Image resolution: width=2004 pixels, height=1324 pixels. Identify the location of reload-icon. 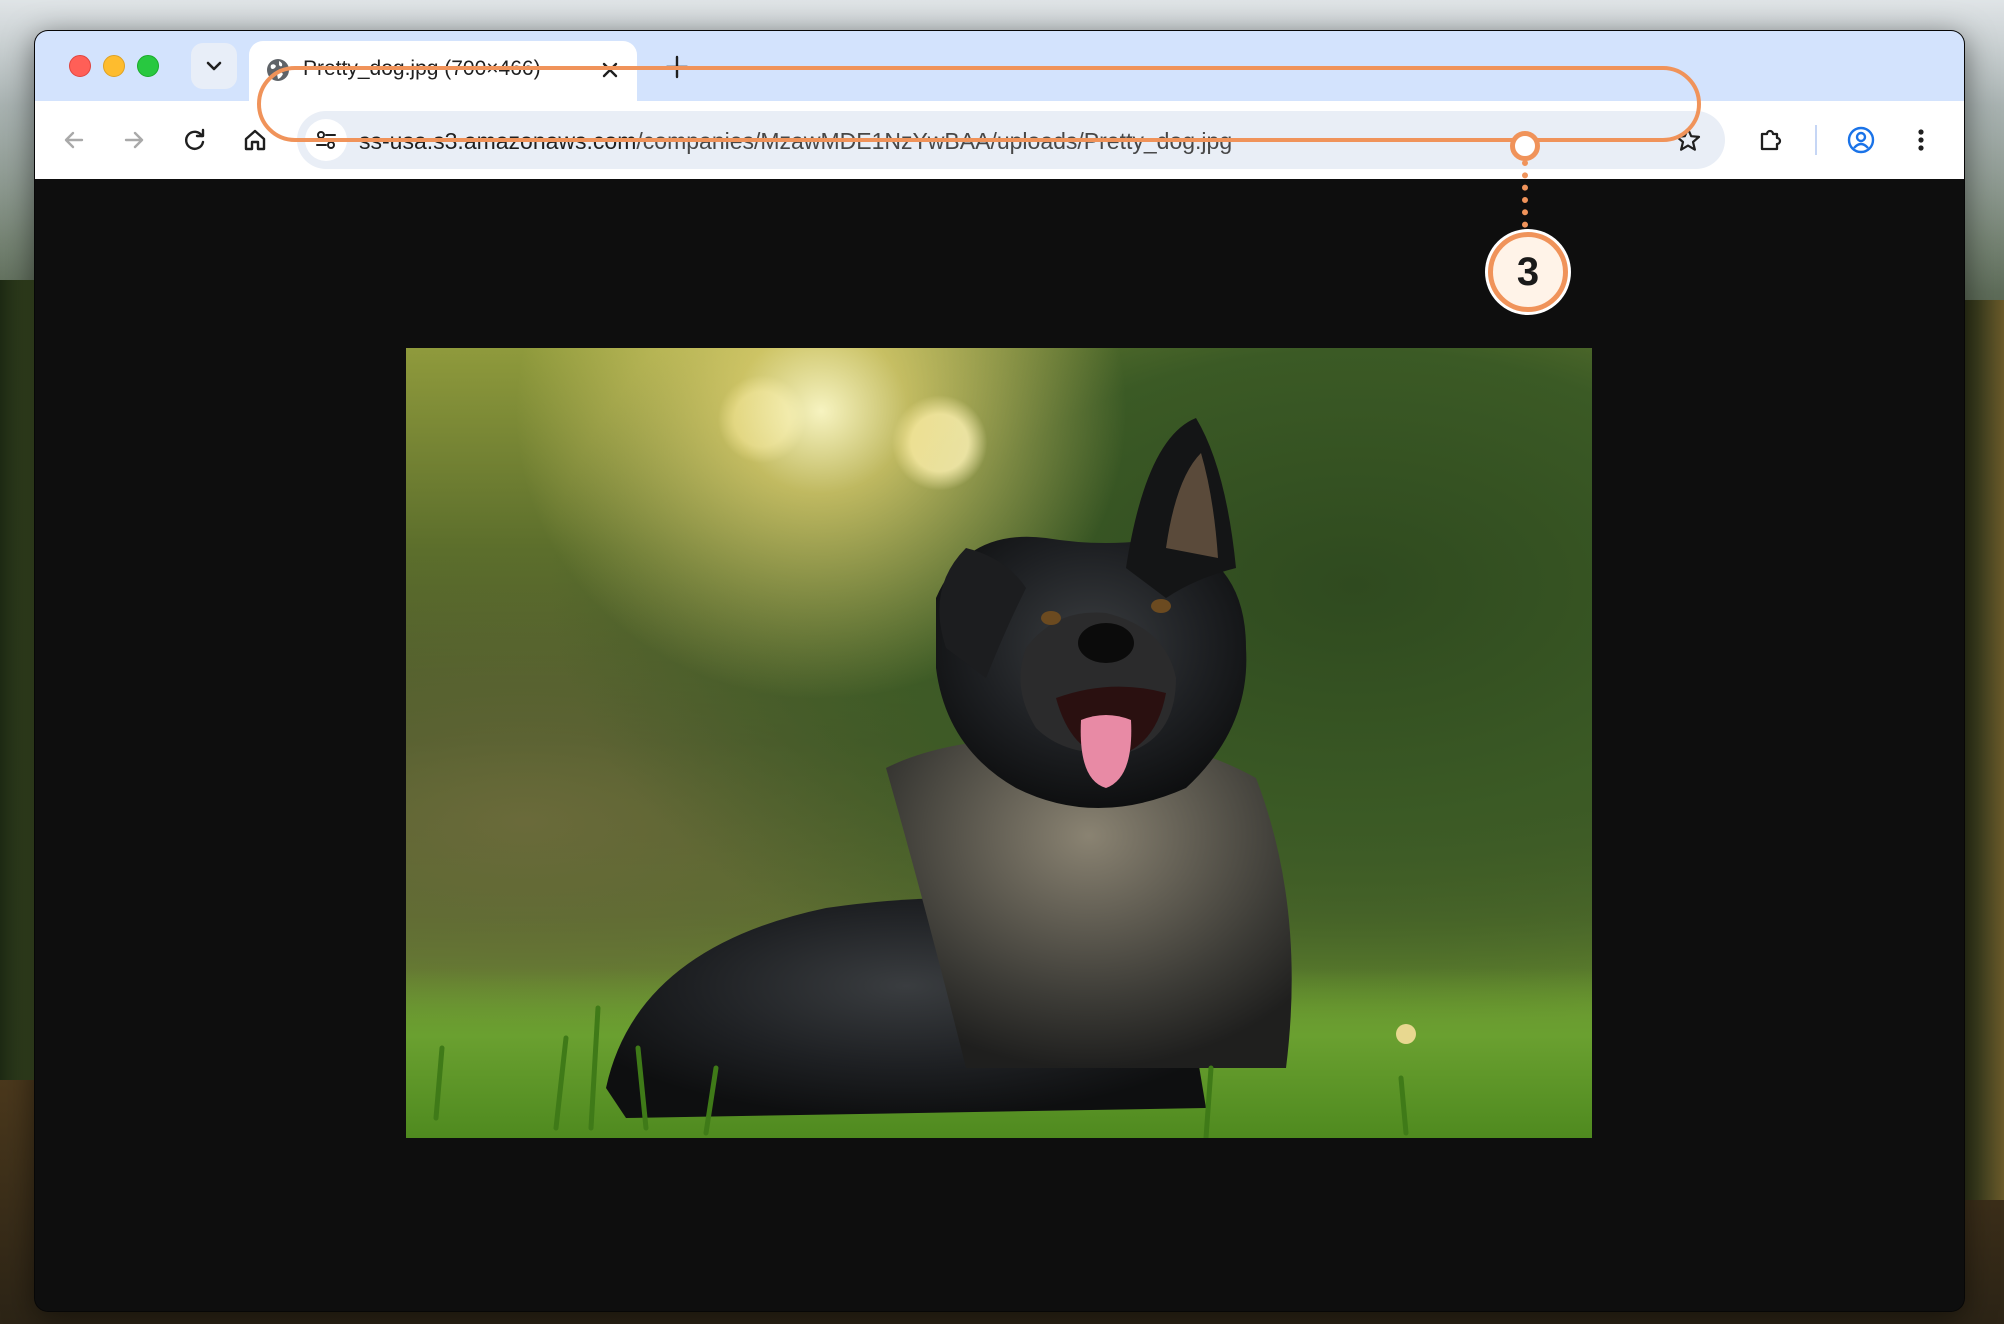
(195, 139).